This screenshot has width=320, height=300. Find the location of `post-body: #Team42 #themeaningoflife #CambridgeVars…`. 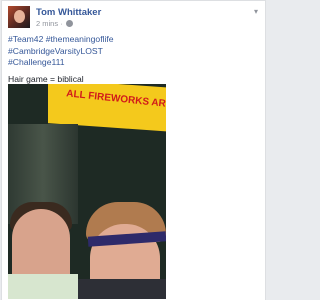

post-body: #Team42 #themeaningoflife #CambridgeVars… is located at coordinates (133, 59).